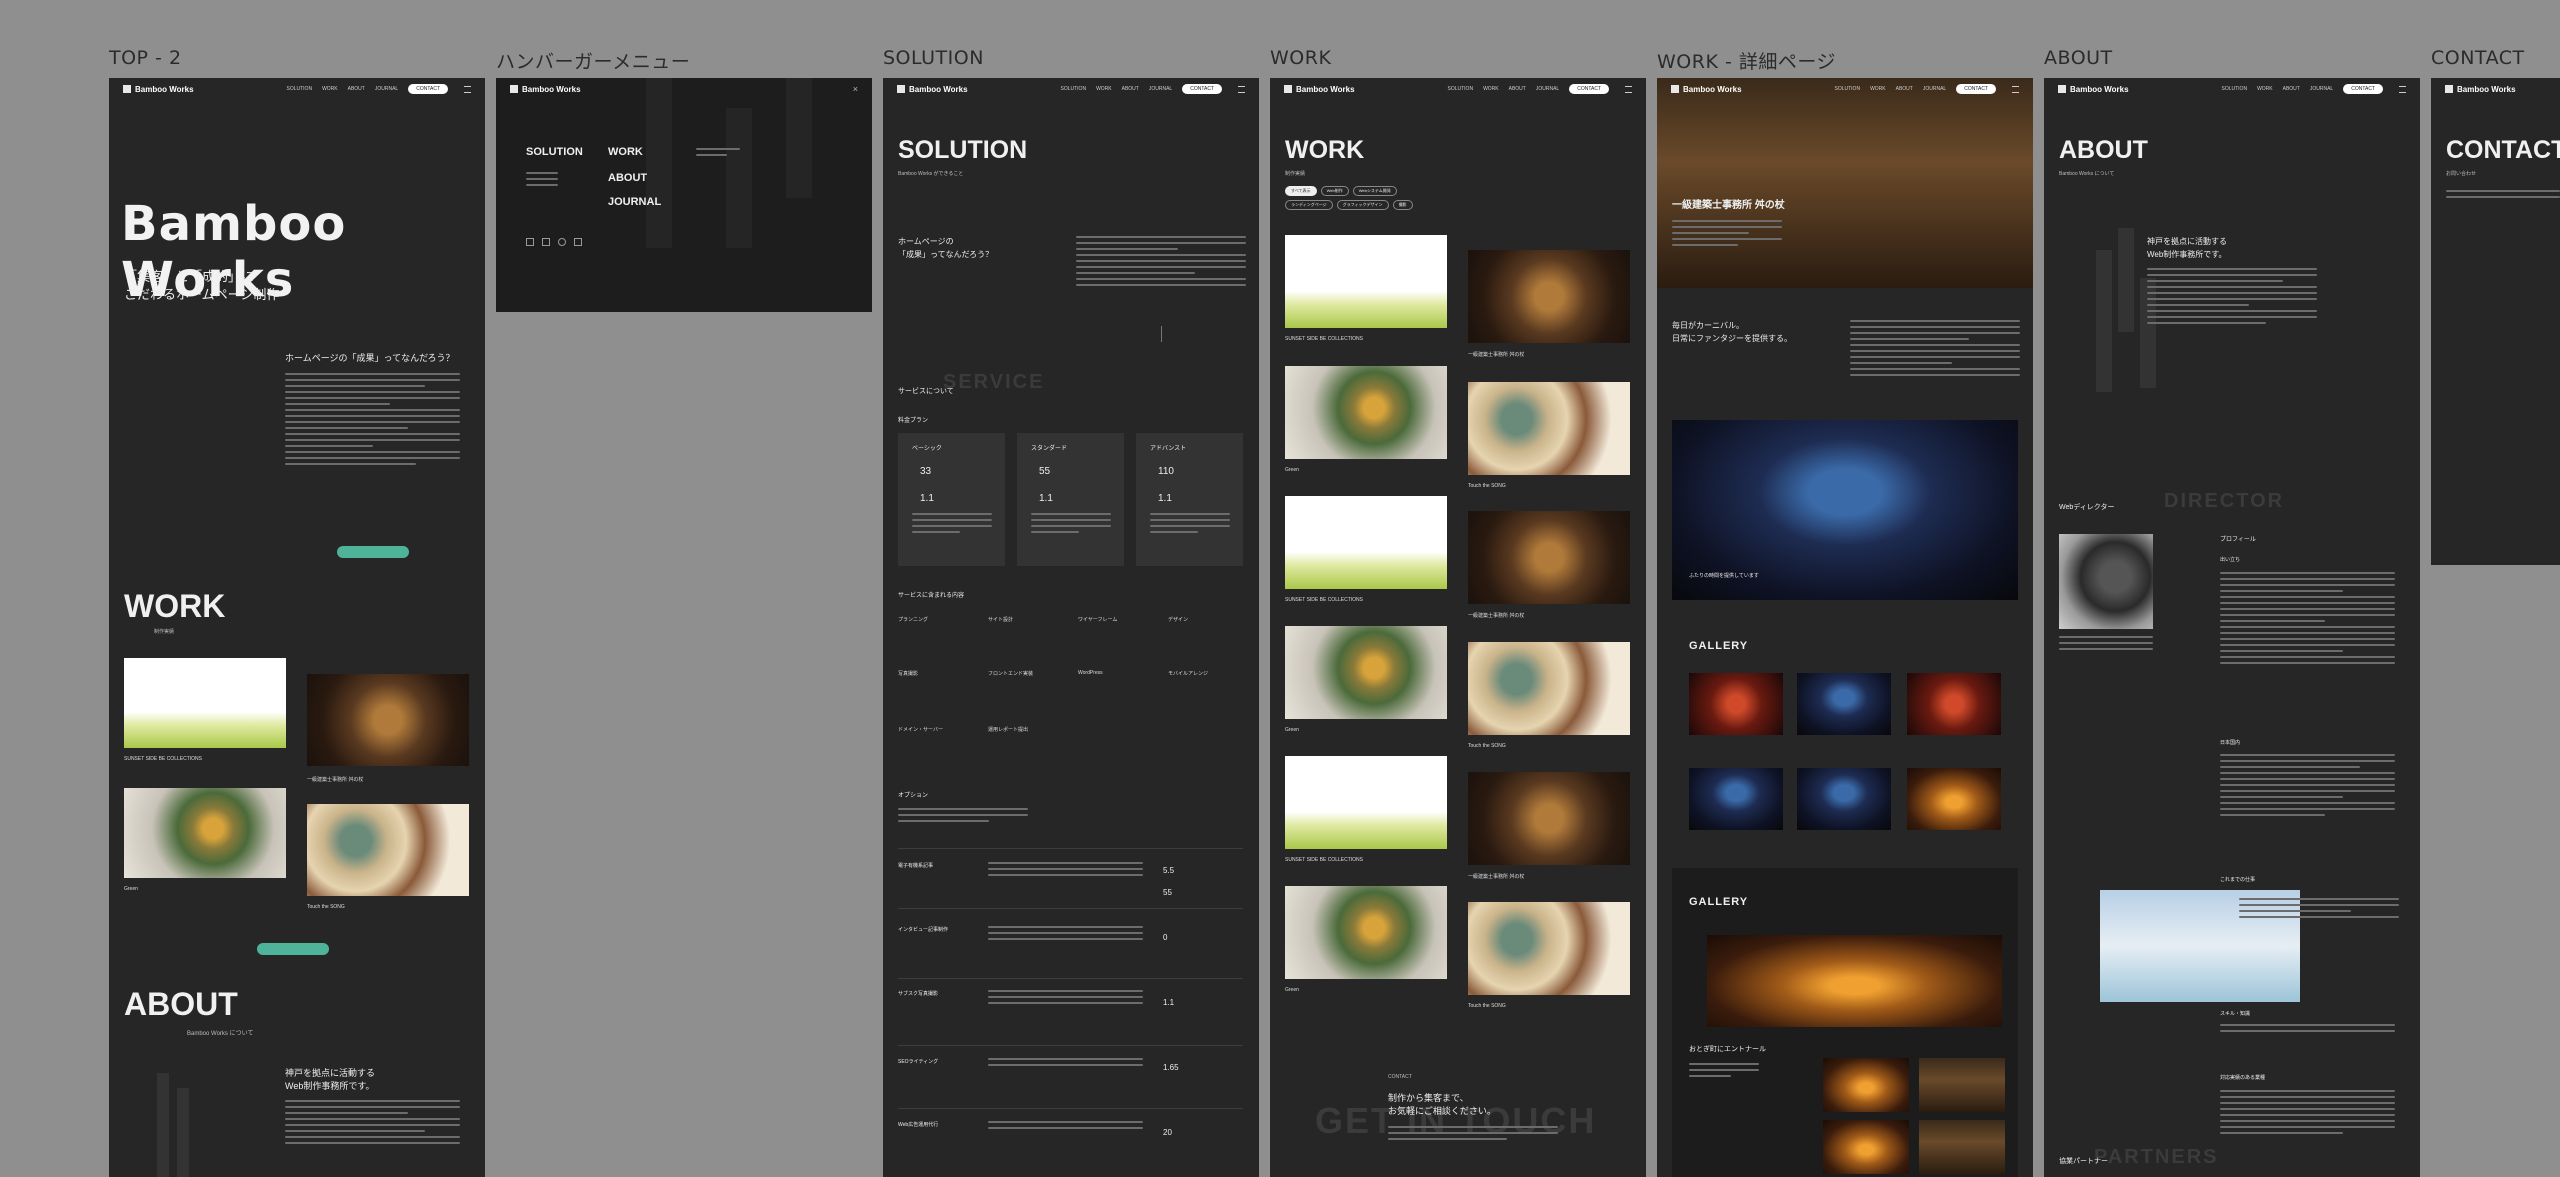  I want to click on x-icon, so click(546, 242).